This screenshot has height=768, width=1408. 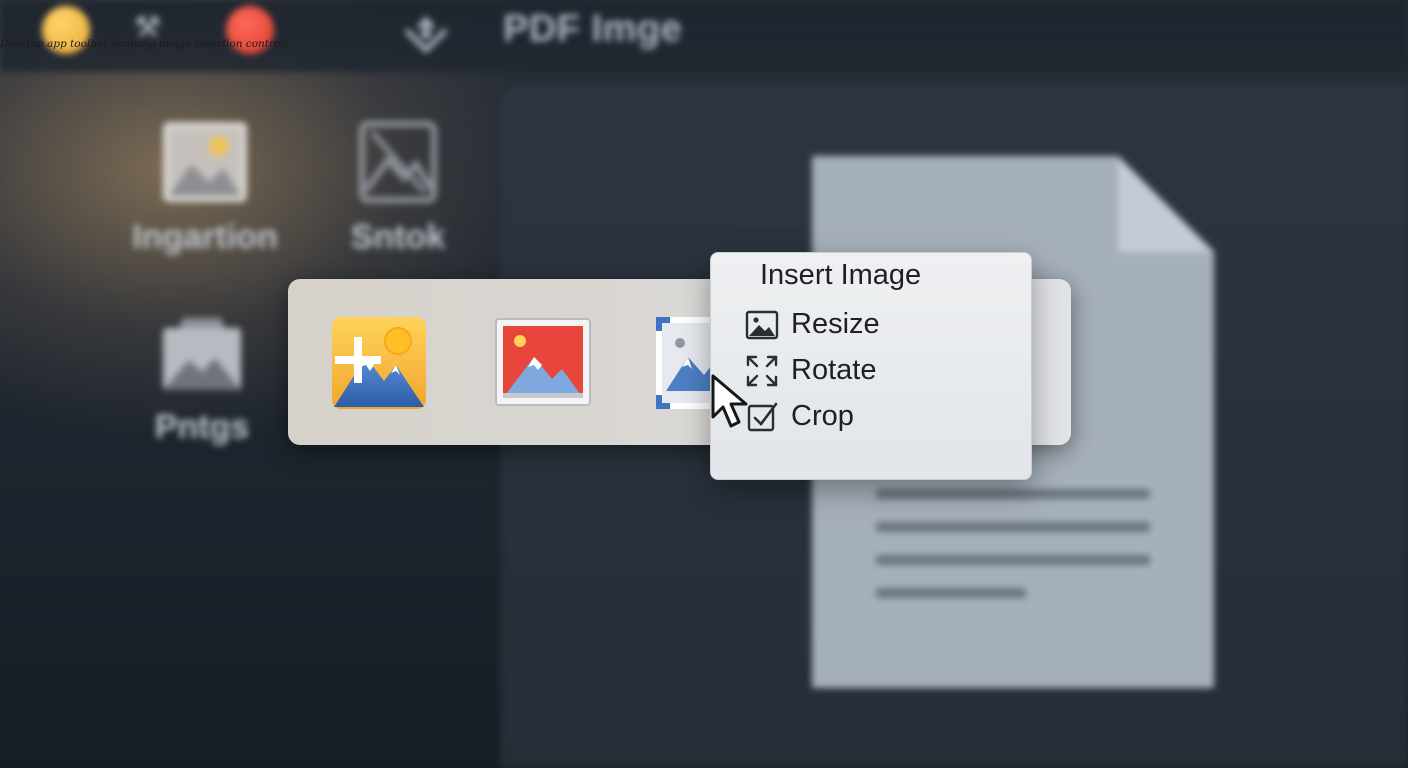 I want to click on image-outline-icon, so click(x=398, y=162).